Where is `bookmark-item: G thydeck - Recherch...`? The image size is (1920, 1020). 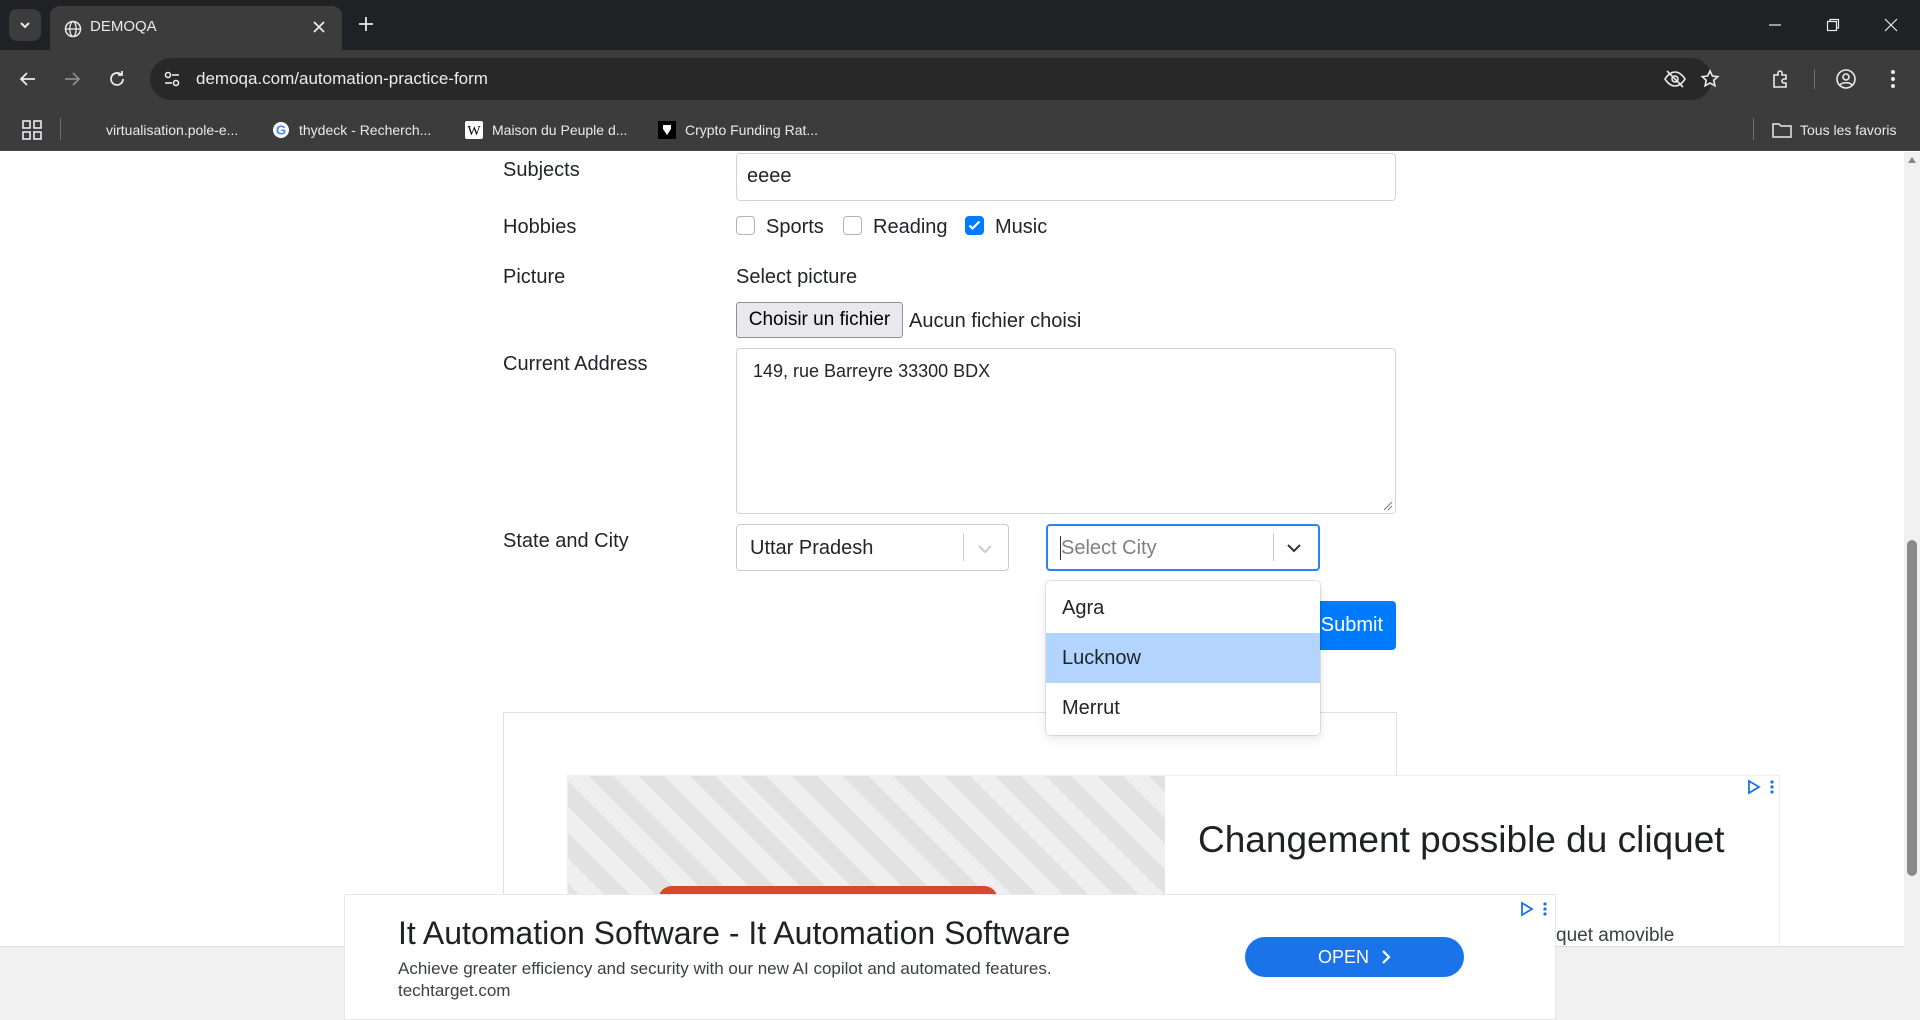 bookmark-item: G thydeck - Recherch... is located at coordinates (351, 129).